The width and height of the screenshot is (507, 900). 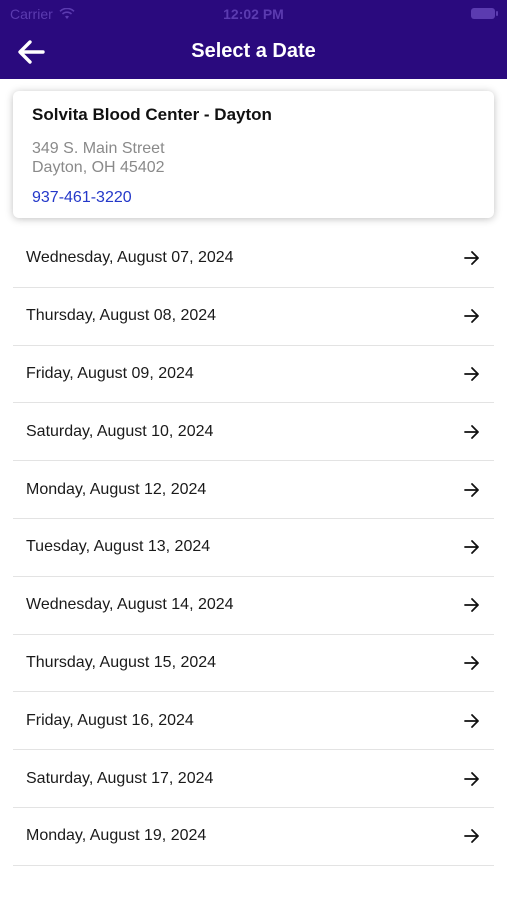 I want to click on page-title: Select a Date, so click(x=253, y=51).